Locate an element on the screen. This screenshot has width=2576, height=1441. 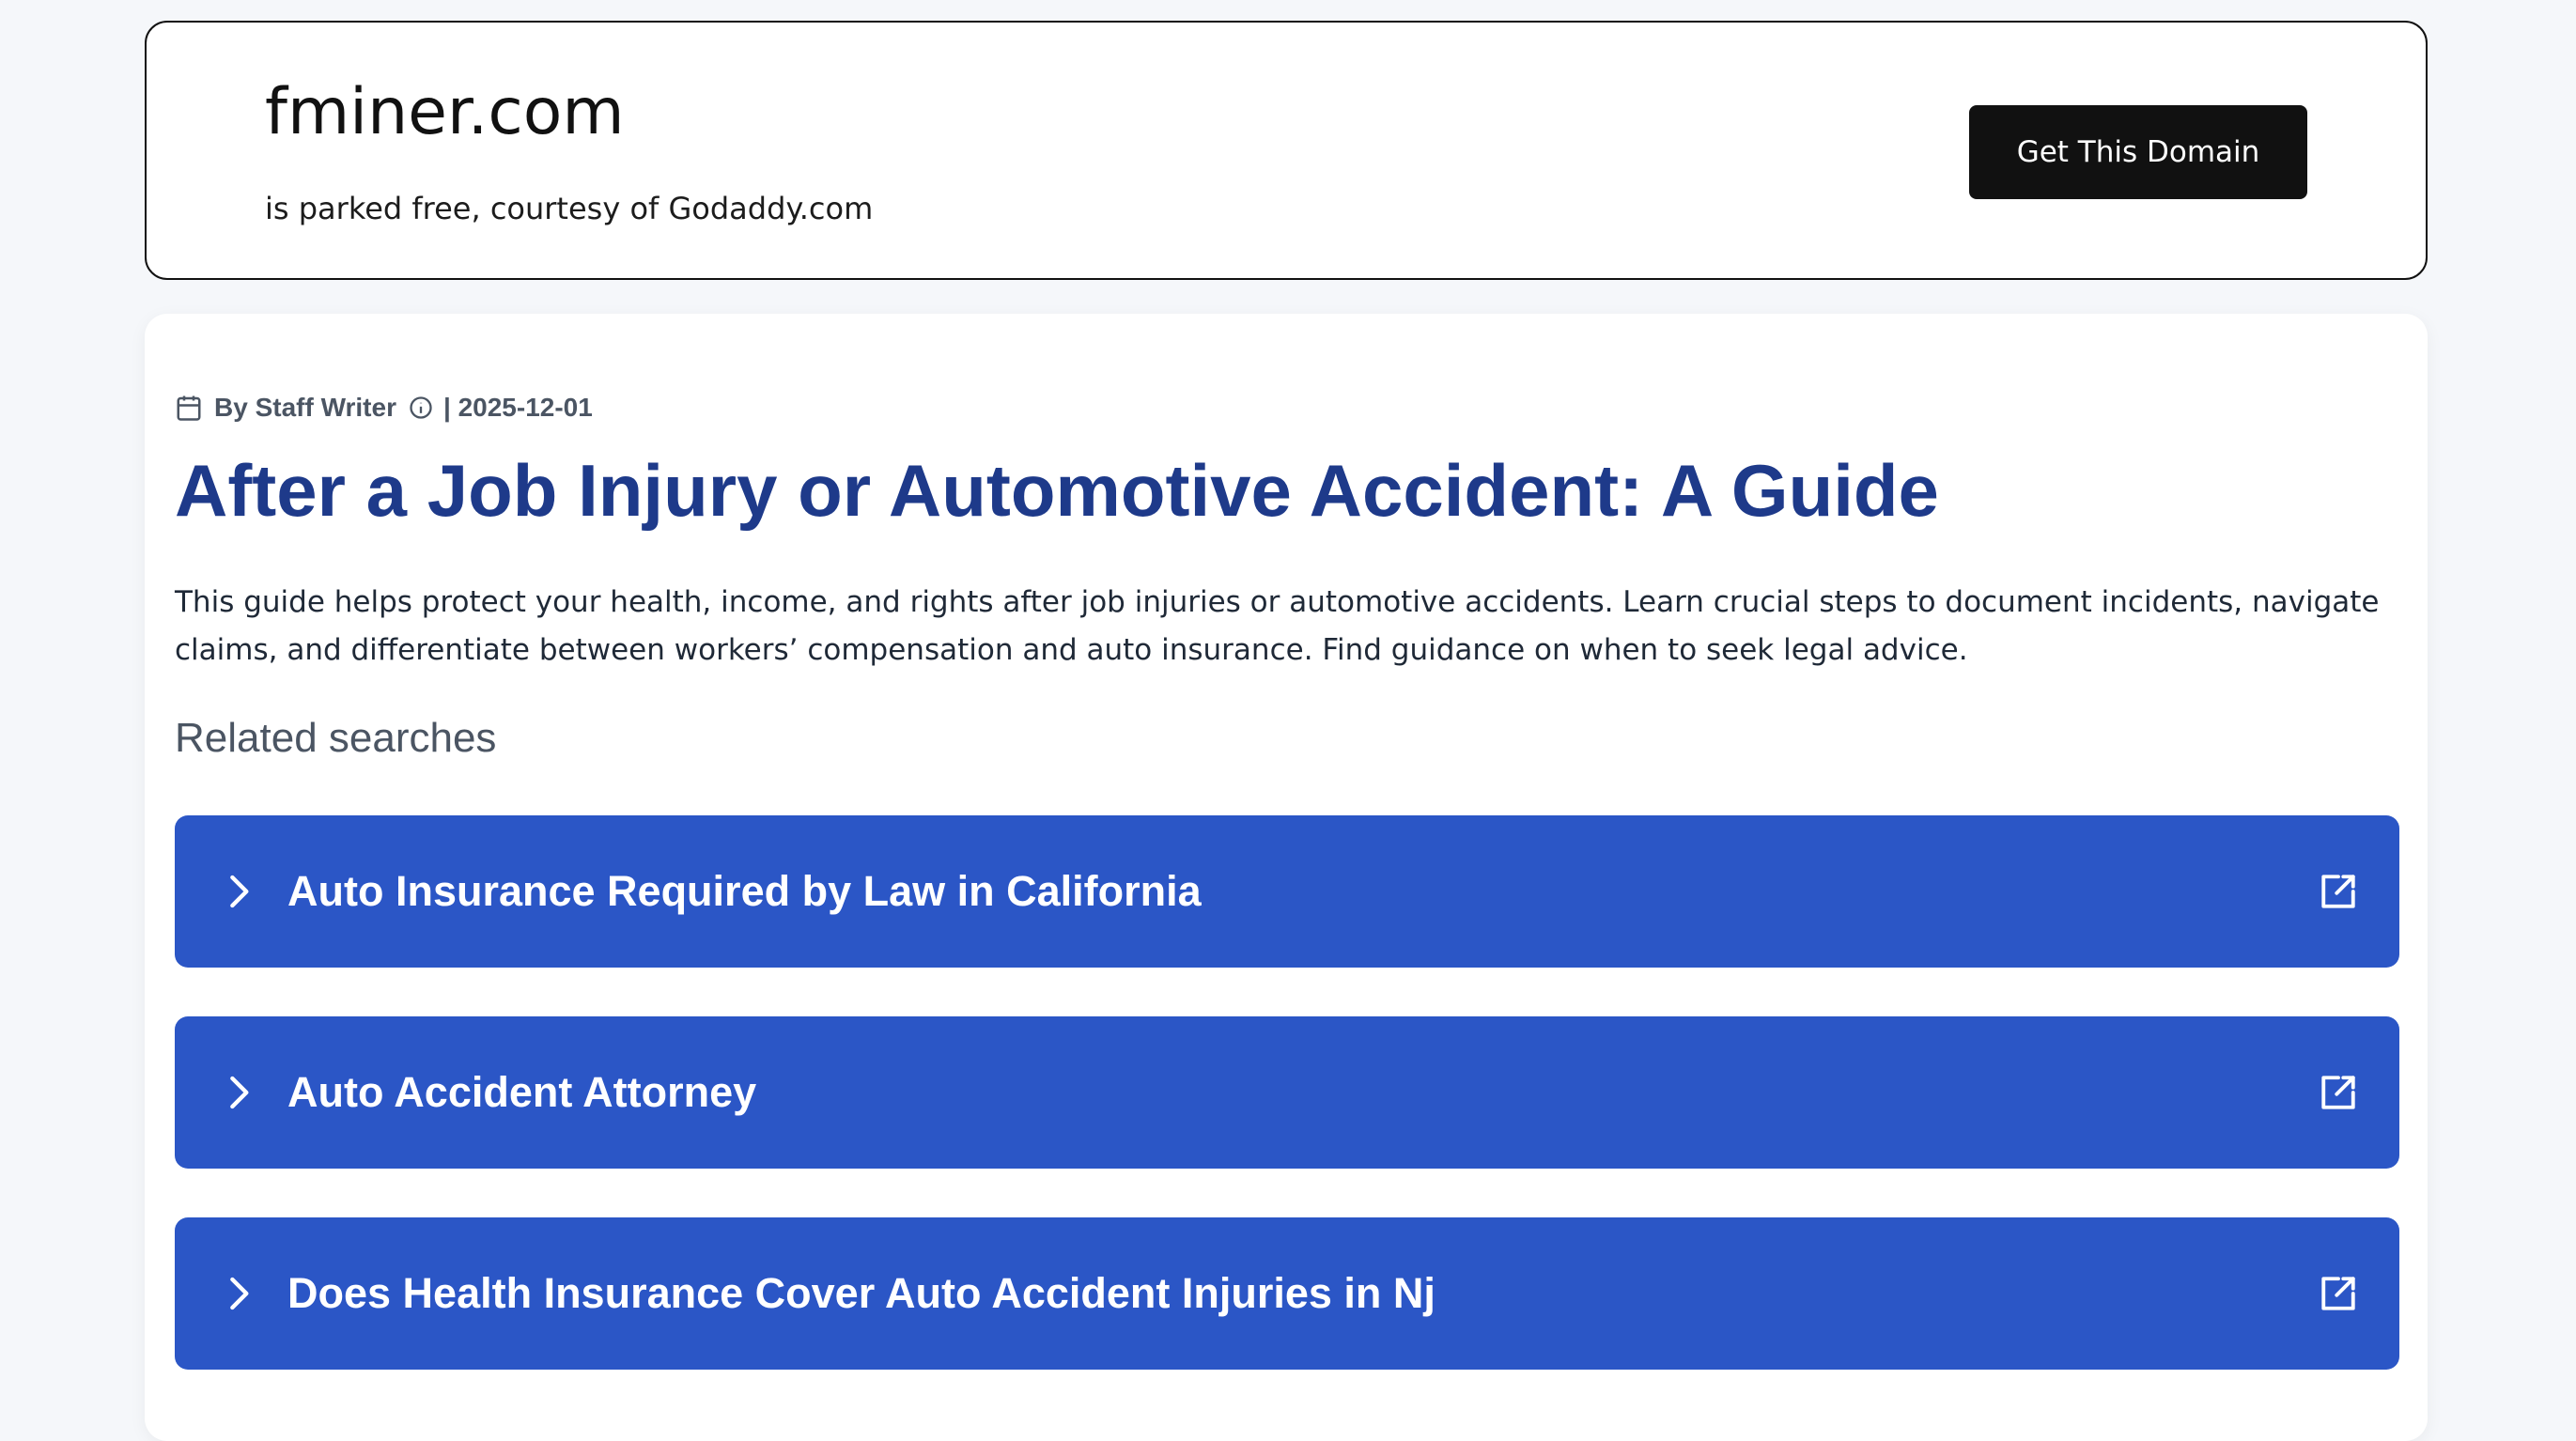
calendar-icon is located at coordinates (189, 408).